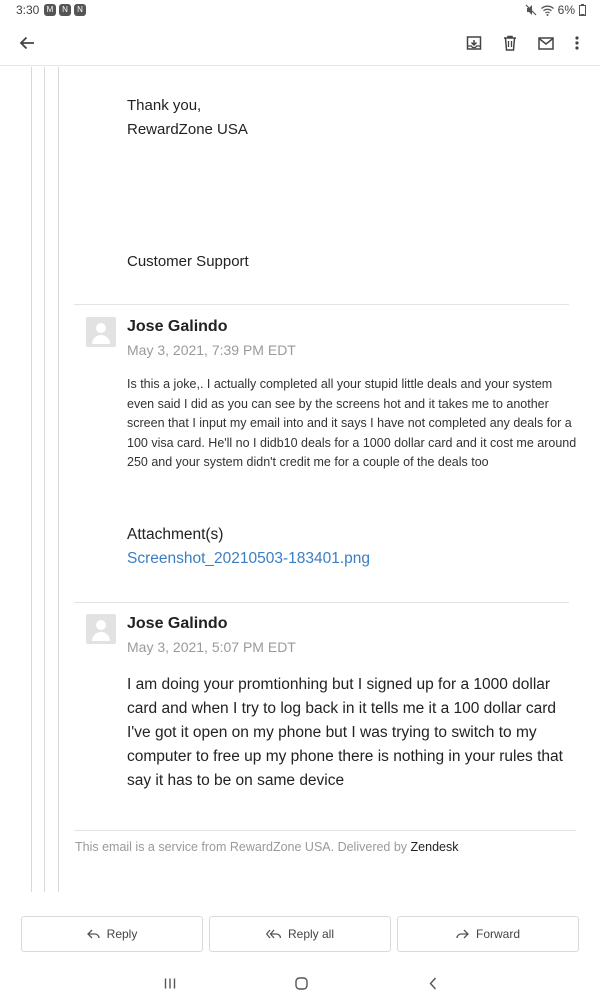 This screenshot has height=1000, width=600. I want to click on signature-team: Customer Support, so click(188, 261).